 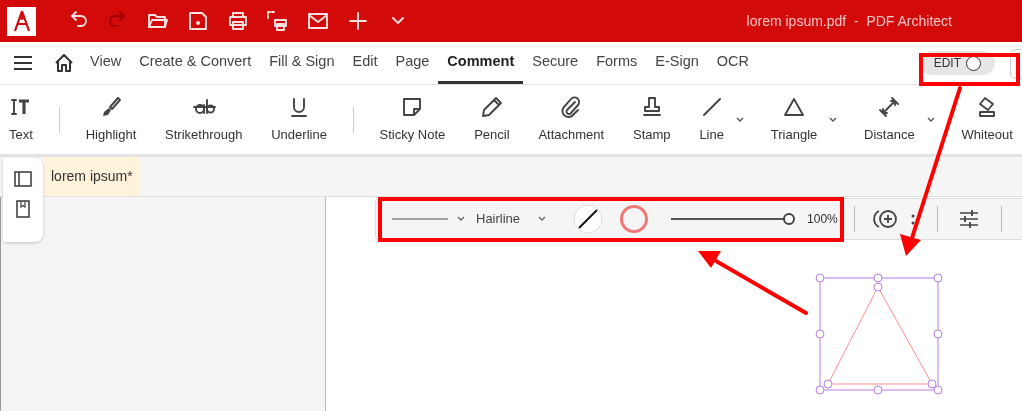 I want to click on fill-color-button, so click(x=588, y=219).